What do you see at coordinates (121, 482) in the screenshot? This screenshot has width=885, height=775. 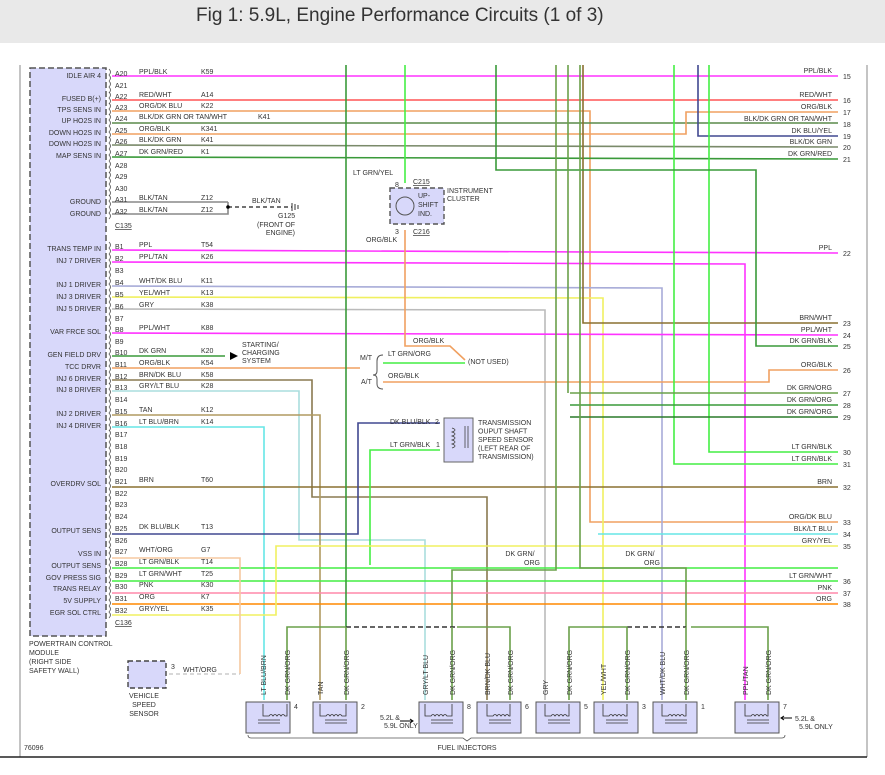 I see `pin-number: B21` at bounding box center [121, 482].